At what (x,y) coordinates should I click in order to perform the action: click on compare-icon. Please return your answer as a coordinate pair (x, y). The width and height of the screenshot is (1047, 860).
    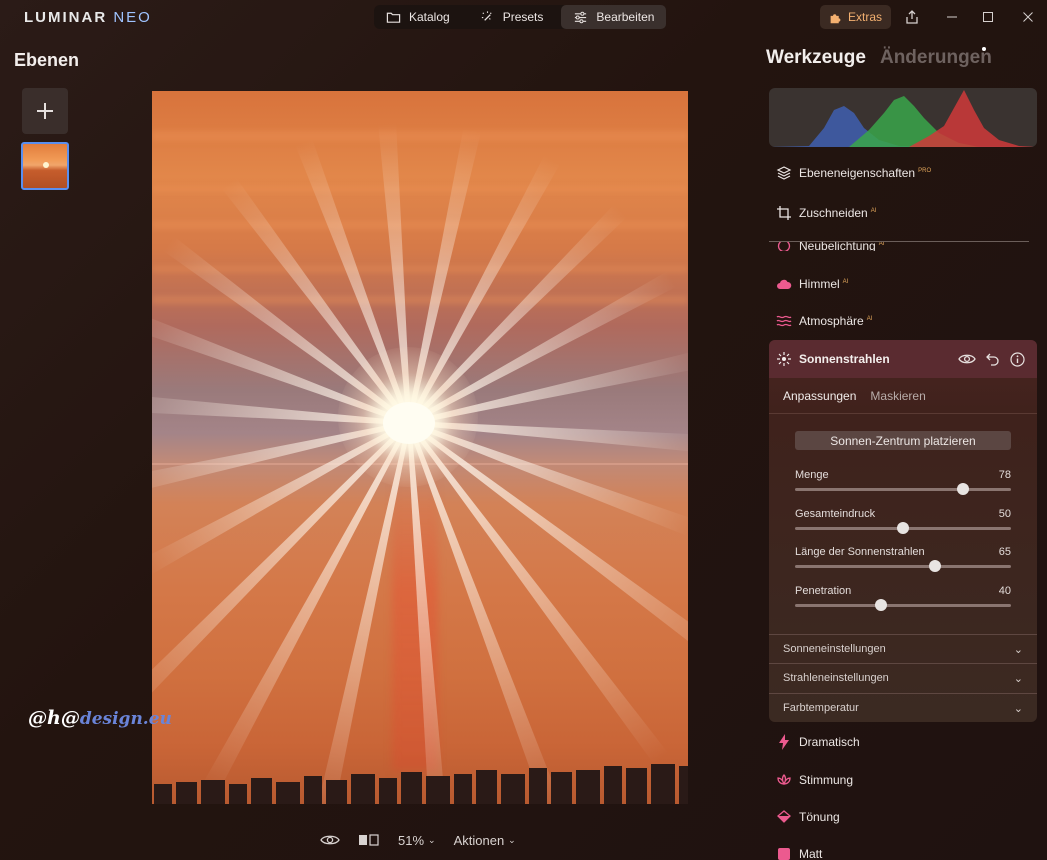
    Looking at the image, I should click on (369, 840).